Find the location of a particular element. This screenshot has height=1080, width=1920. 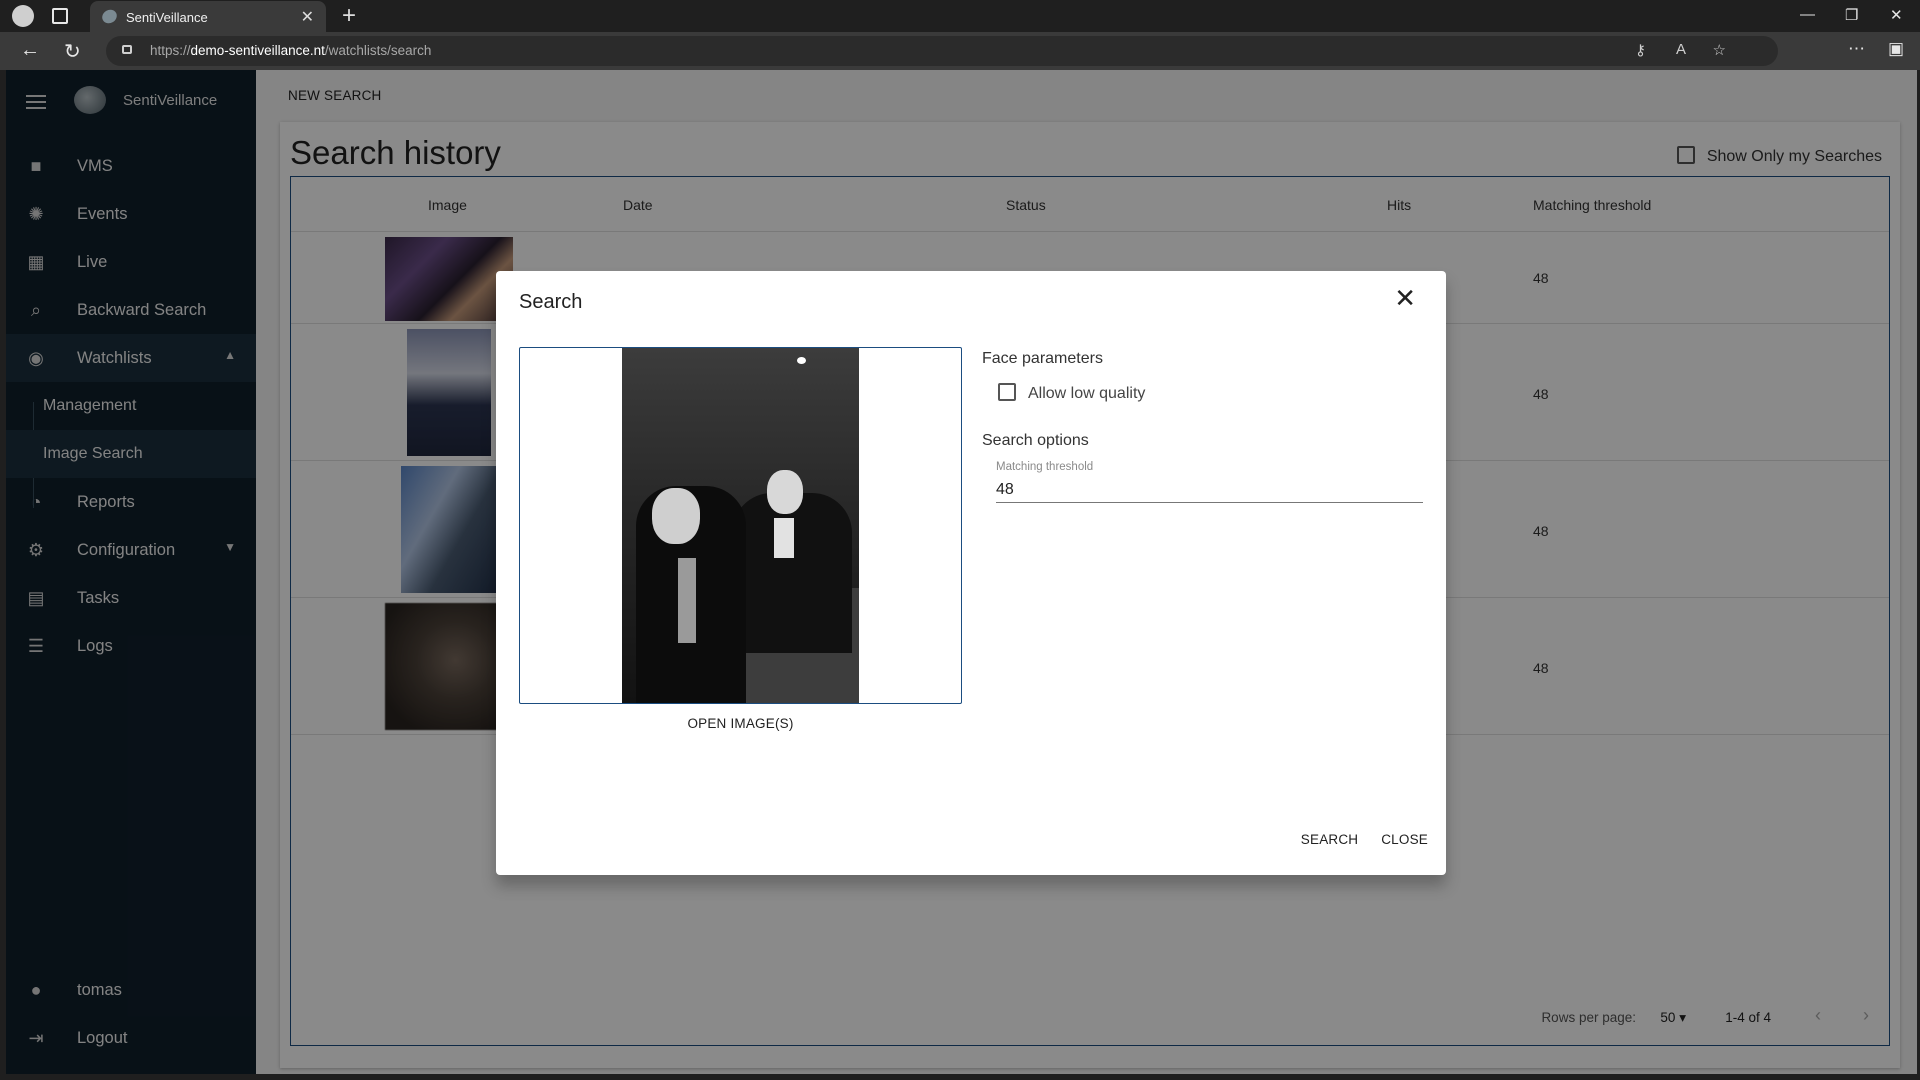

image-dropzone is located at coordinates (740, 525).